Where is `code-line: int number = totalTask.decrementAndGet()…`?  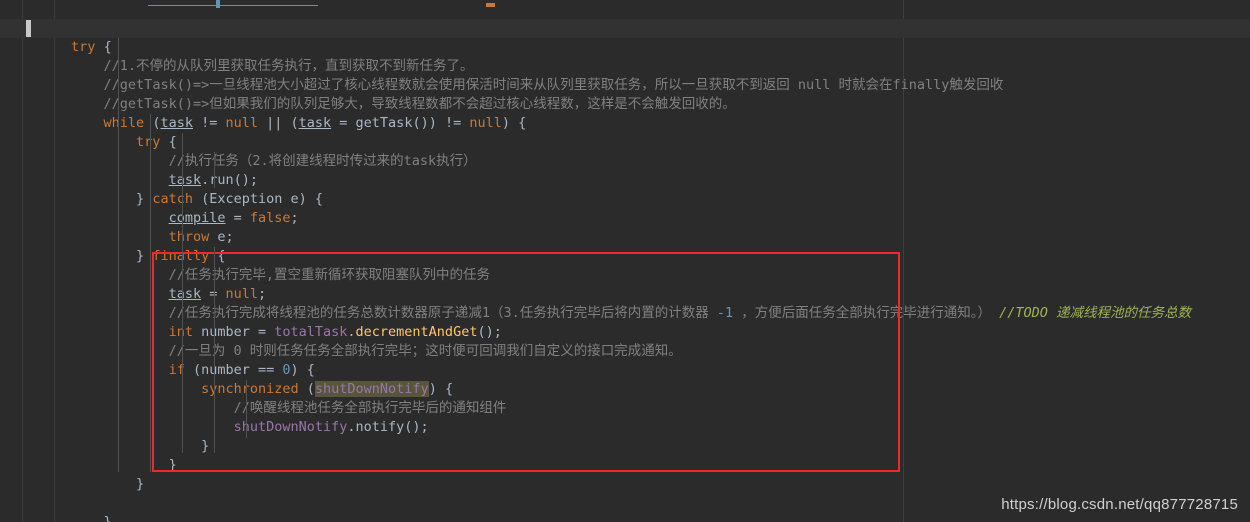
code-line: int number = totalTask.decrementAndGet()… is located at coordinates (625, 332).